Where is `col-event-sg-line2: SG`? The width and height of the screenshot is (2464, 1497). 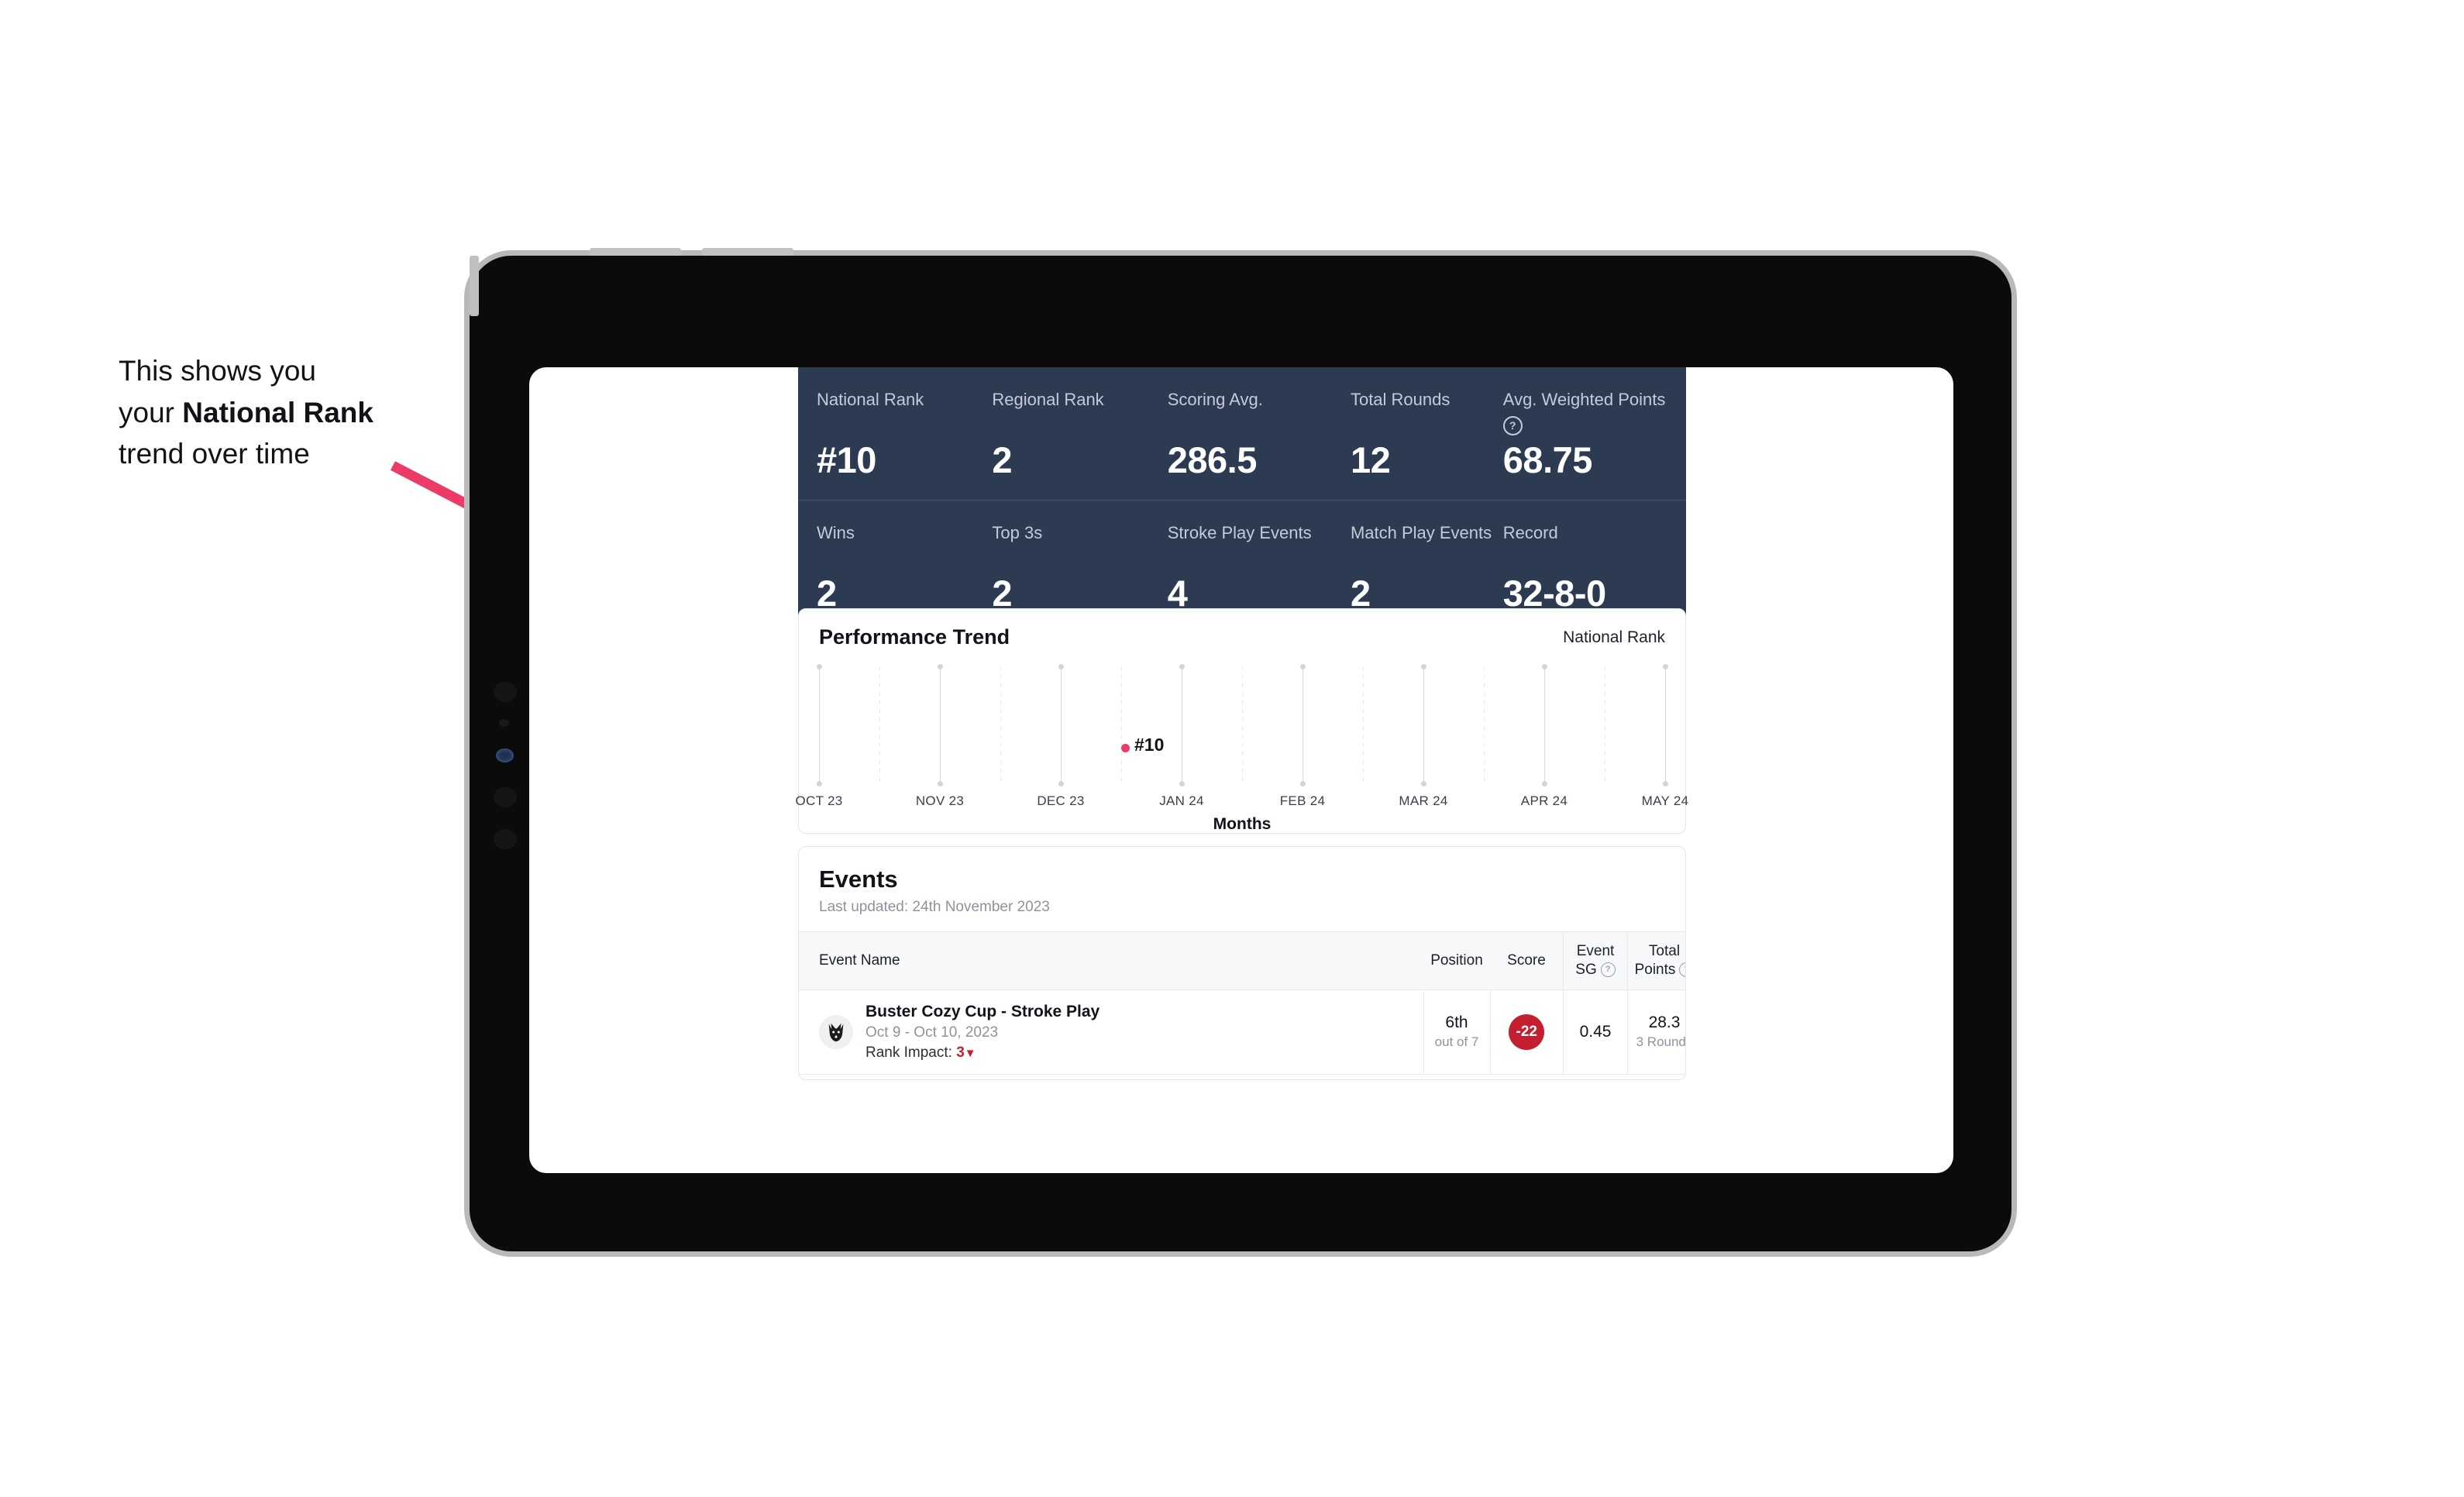 col-event-sg-line2: SG is located at coordinates (1586, 969).